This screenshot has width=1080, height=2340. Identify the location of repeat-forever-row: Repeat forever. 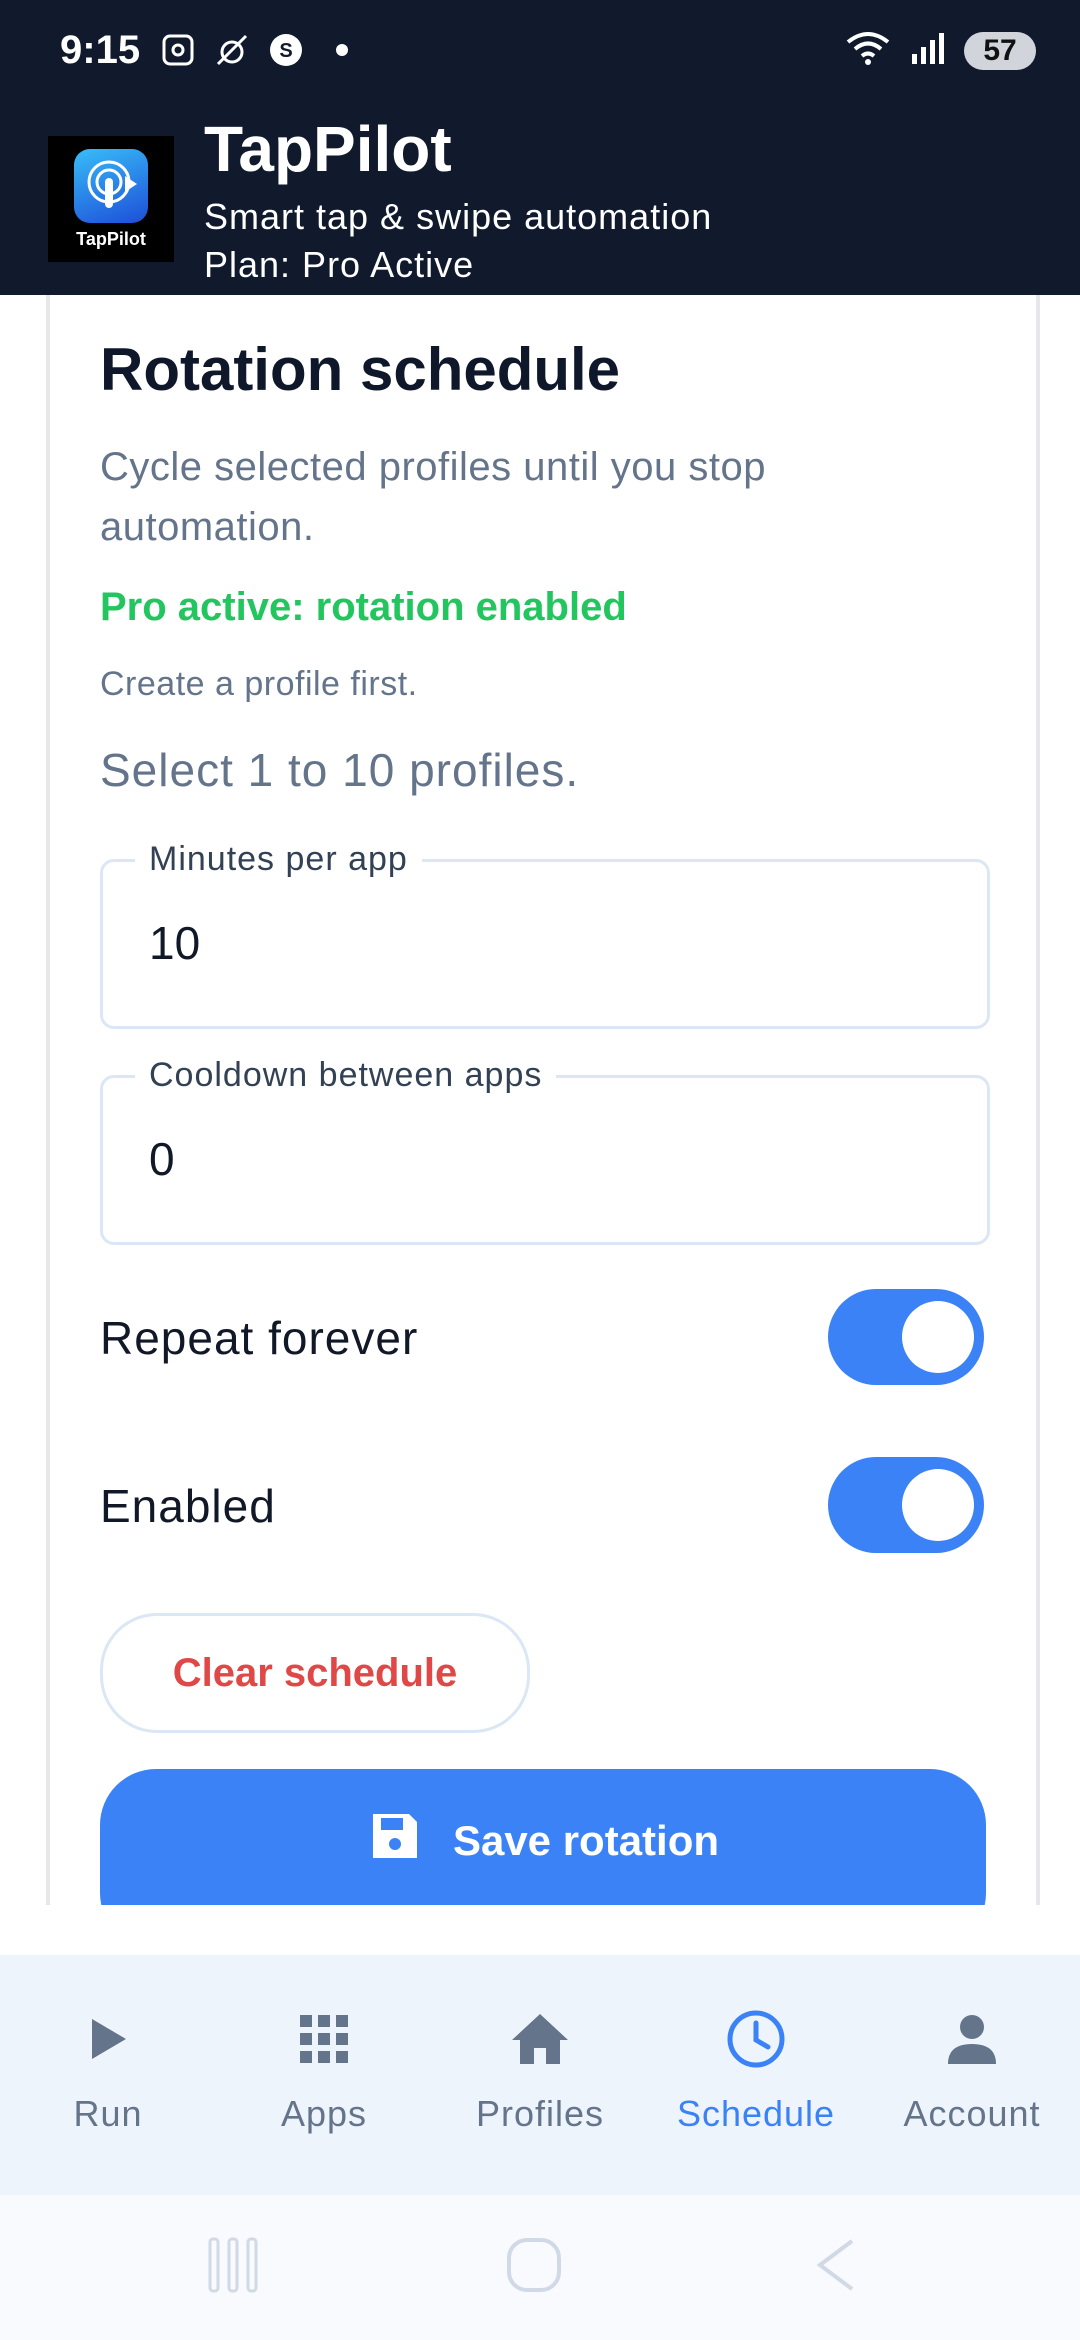
(542, 1339).